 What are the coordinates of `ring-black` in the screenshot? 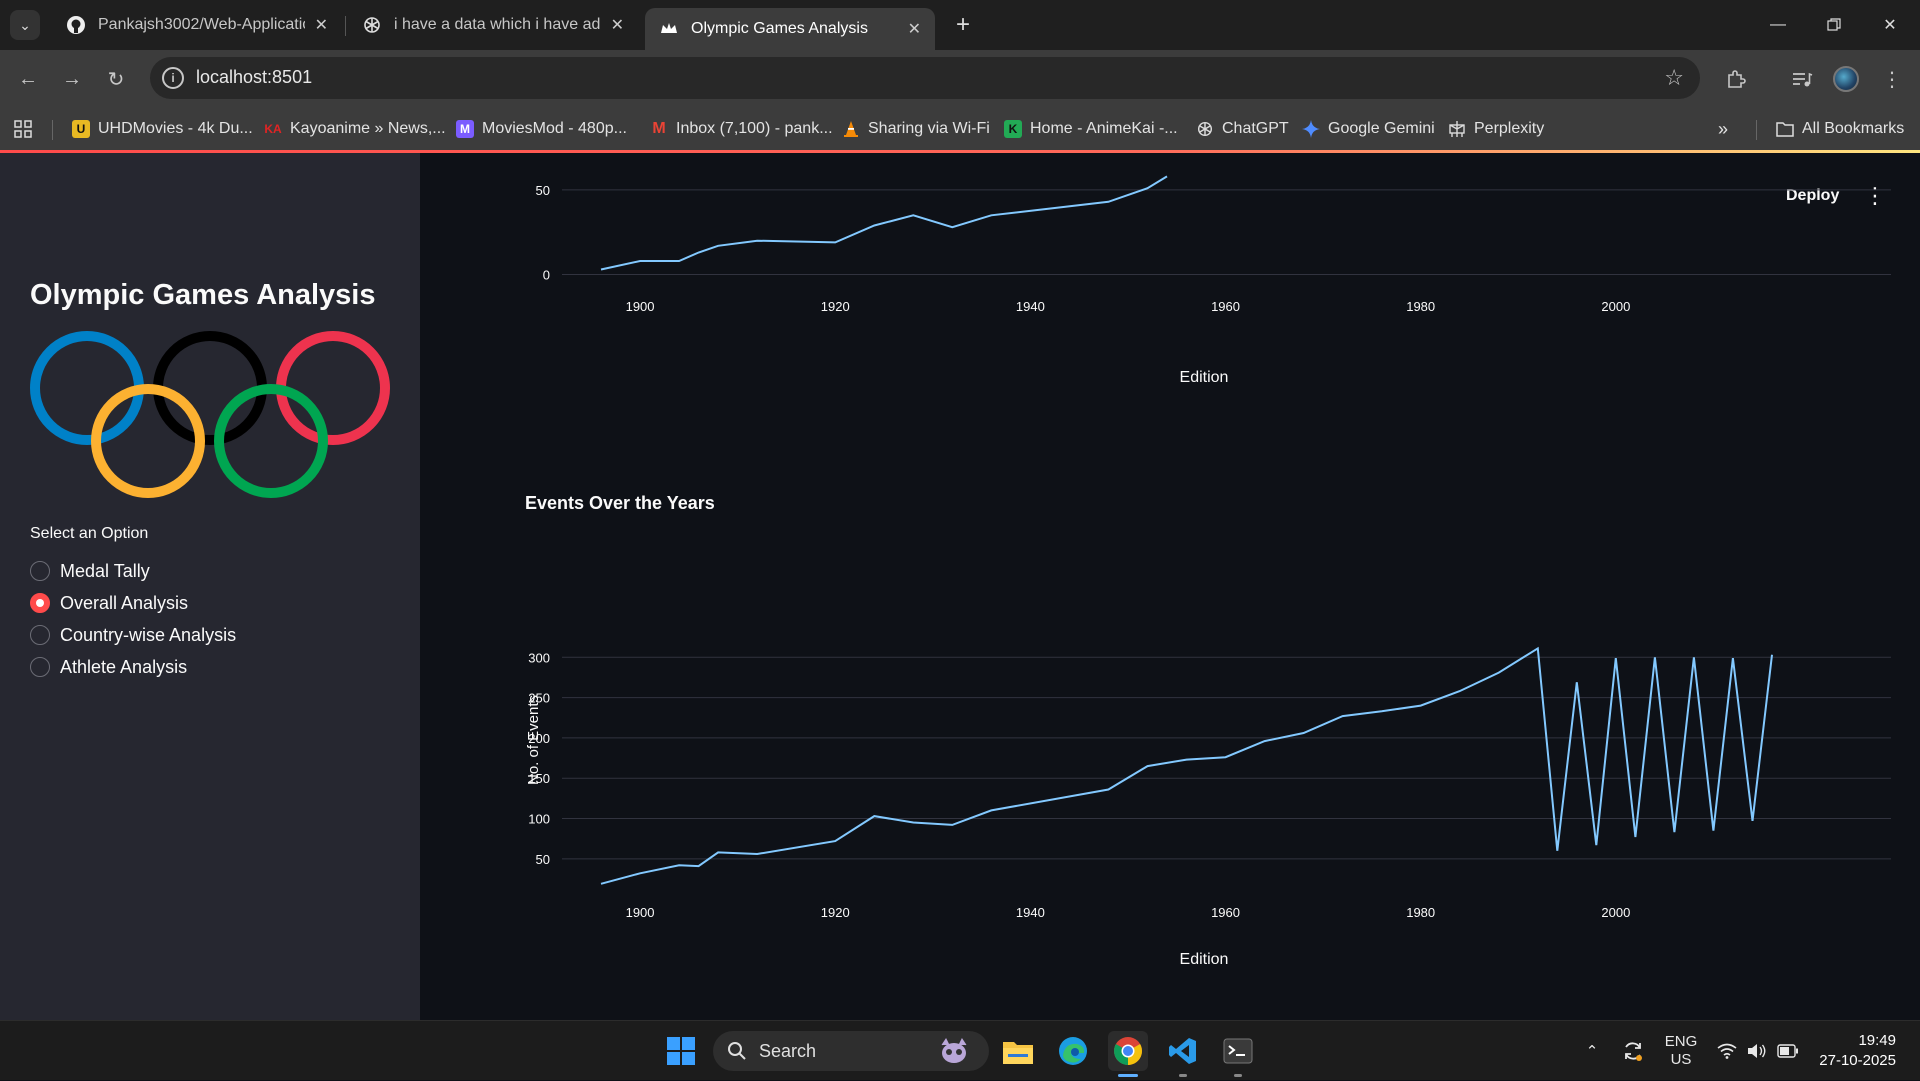 It's located at (210, 388).